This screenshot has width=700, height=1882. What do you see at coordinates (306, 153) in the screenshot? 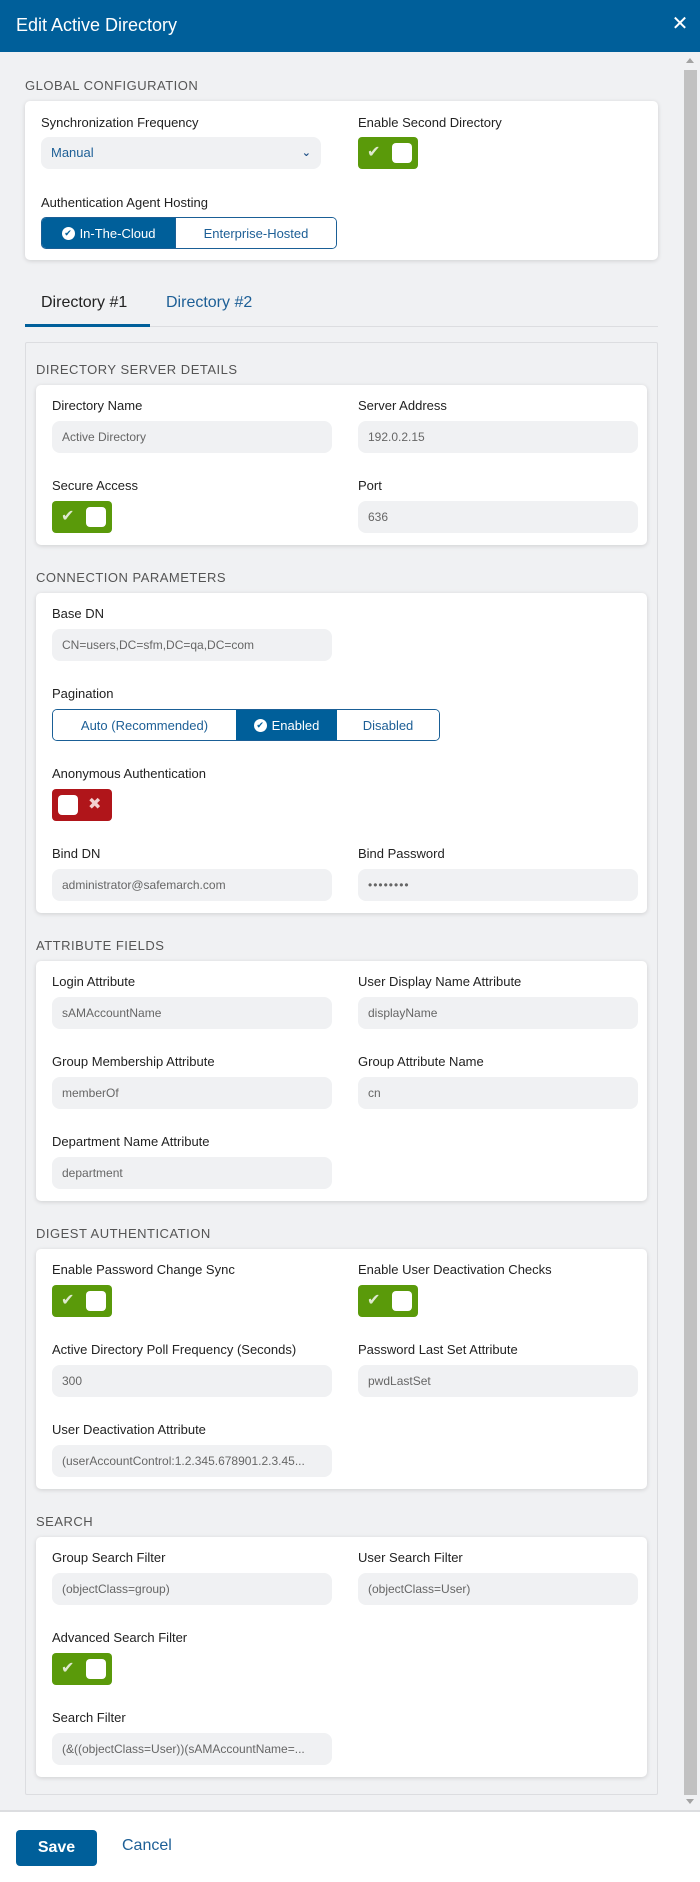
I see `chevron-down-icon: ⌄` at bounding box center [306, 153].